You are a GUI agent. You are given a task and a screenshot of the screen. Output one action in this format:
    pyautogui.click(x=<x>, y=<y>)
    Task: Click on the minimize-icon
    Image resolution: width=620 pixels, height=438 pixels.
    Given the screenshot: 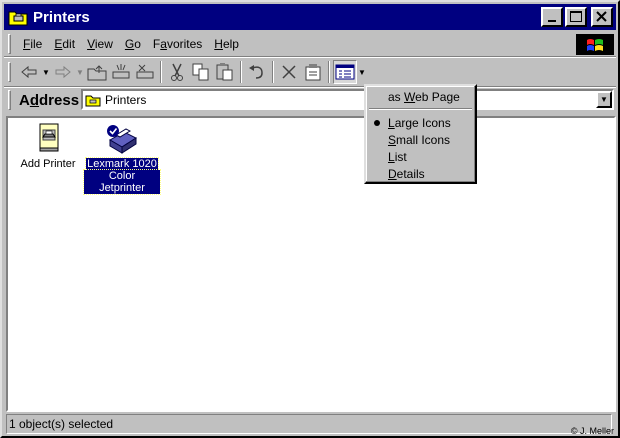 What is the action you would take?
    pyautogui.click(x=552, y=21)
    